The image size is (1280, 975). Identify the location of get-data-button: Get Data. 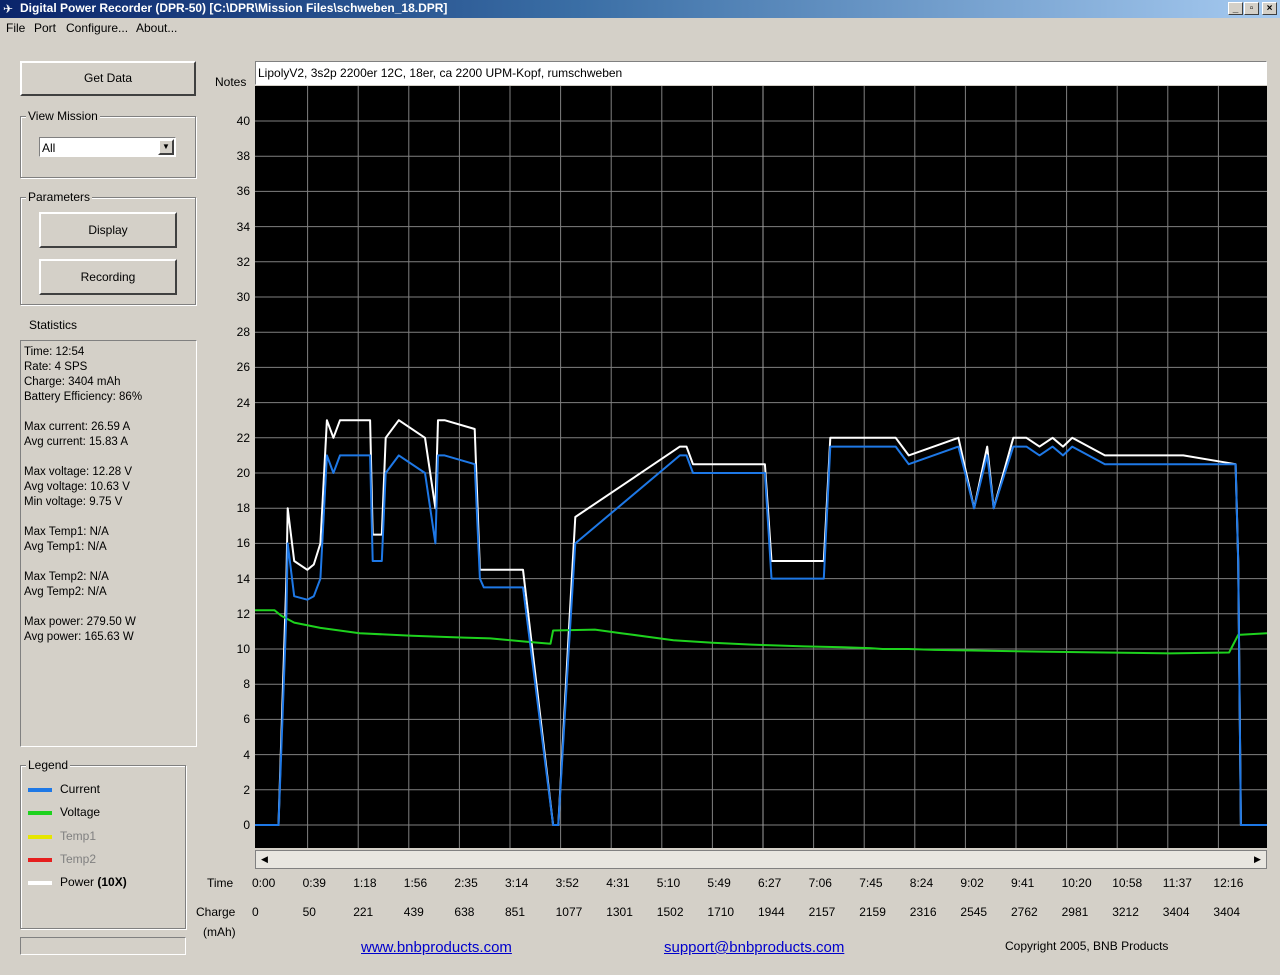
(108, 78).